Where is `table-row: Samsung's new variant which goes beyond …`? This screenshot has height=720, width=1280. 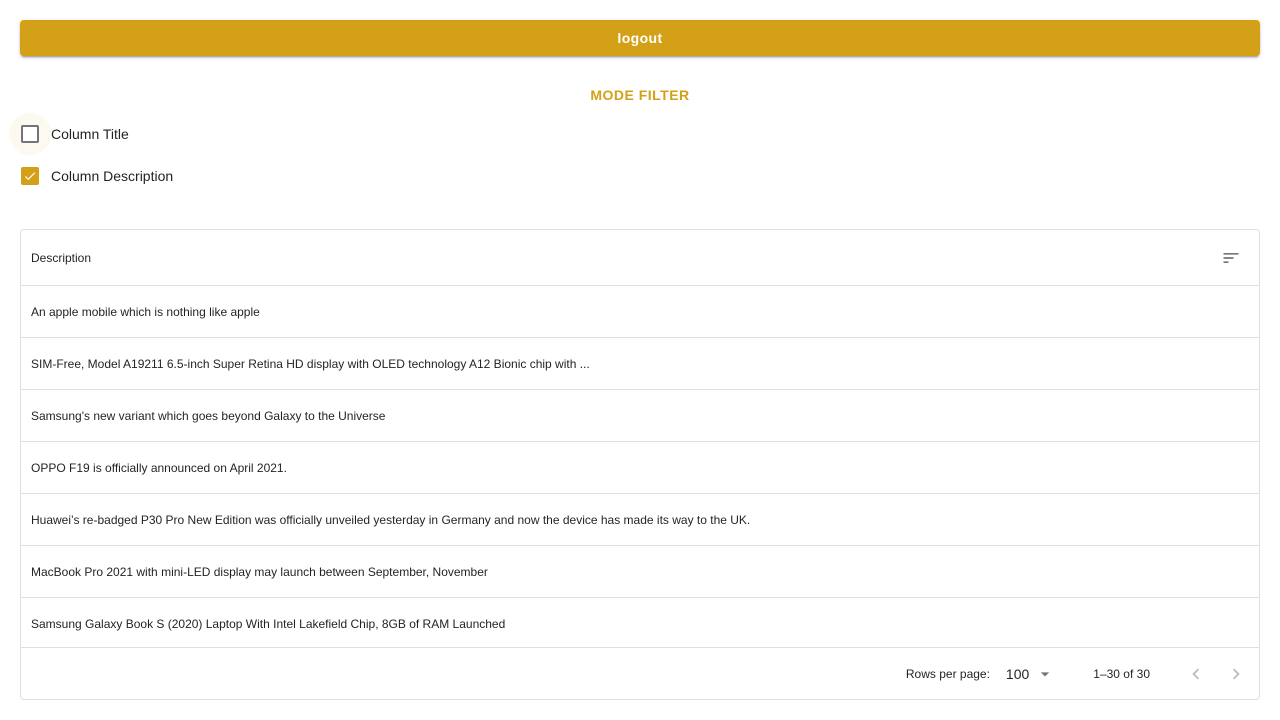 table-row: Samsung's new variant which goes beyond … is located at coordinates (640, 416).